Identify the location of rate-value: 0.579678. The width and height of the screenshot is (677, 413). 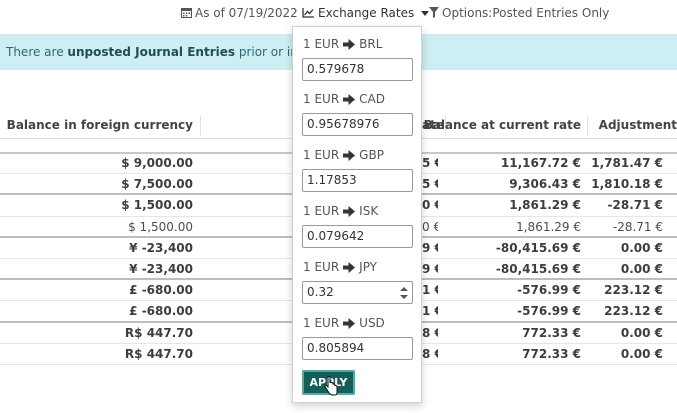
(336, 69).